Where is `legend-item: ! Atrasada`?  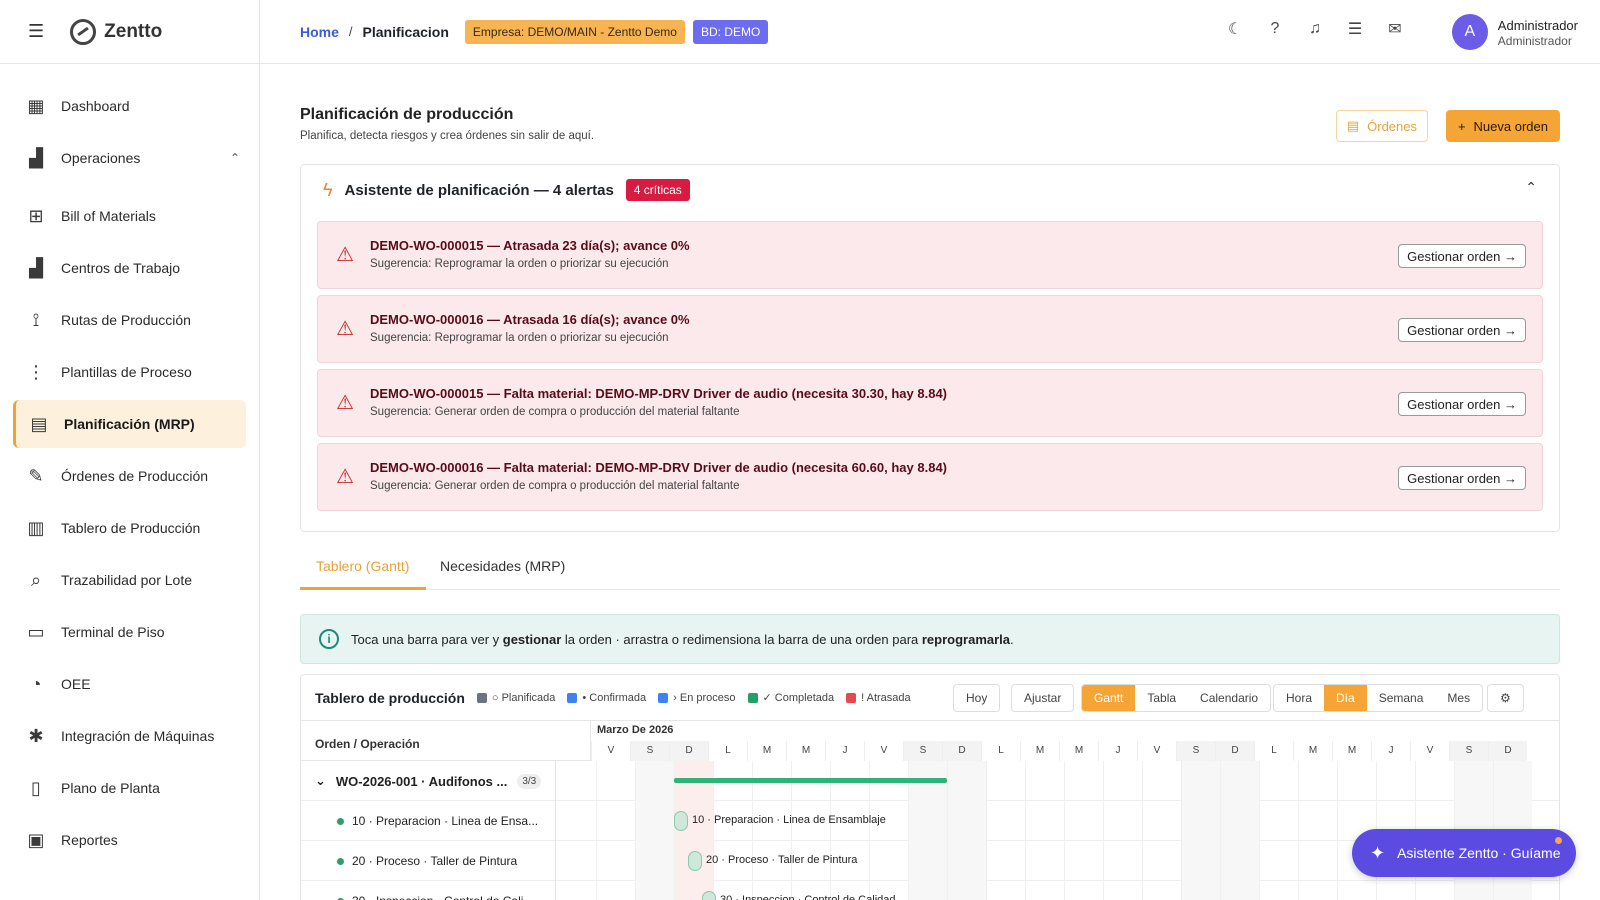
legend-item: ! Atrasada is located at coordinates (878, 697).